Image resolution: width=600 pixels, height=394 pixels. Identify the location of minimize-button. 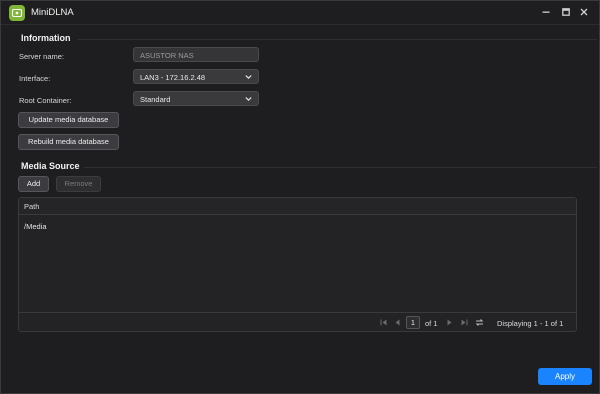
(546, 12).